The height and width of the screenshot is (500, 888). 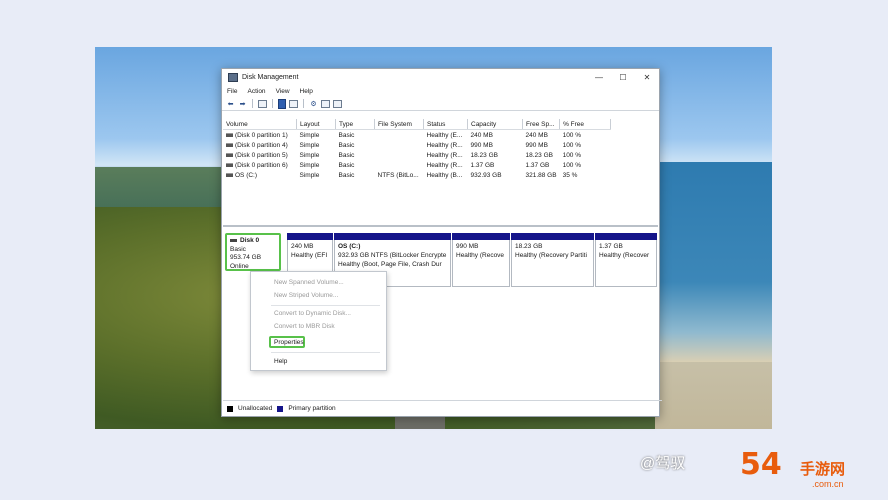 I want to click on disk-icon, so click(x=233, y=240).